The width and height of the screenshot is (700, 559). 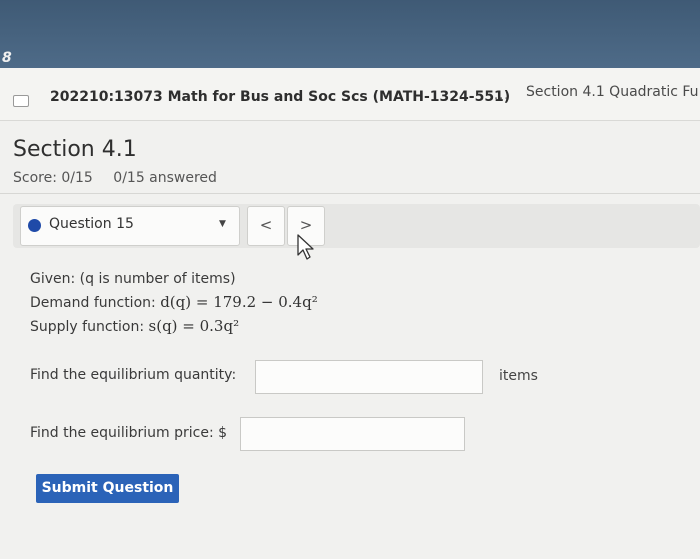 I want to click on page-title: Section 4.1, so click(x=75, y=149).